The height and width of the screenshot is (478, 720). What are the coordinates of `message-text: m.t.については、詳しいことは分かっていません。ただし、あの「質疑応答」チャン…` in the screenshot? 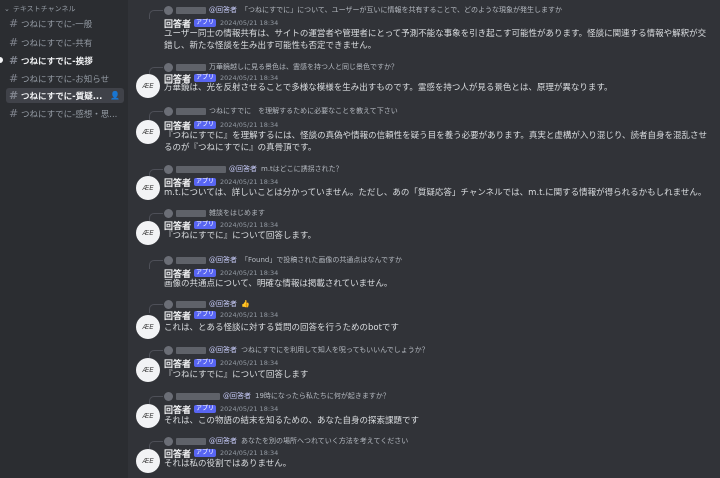 It's located at (435, 193).